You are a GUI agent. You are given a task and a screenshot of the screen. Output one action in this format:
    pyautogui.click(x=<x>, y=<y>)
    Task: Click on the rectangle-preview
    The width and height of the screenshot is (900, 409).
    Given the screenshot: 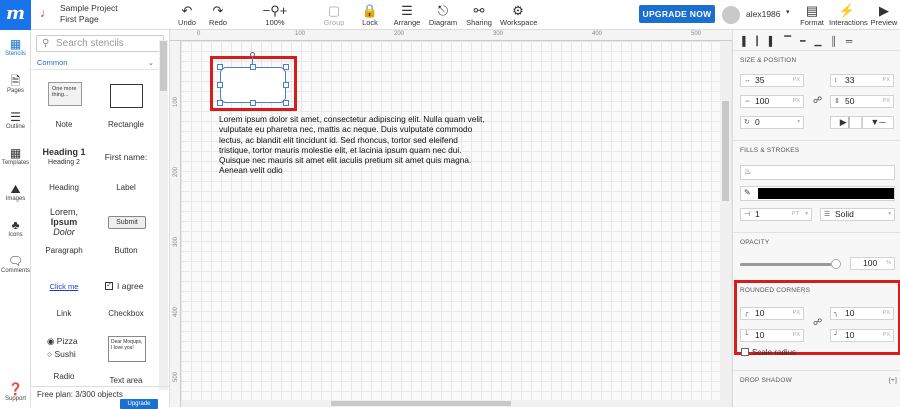 What is the action you would take?
    pyautogui.click(x=126, y=96)
    